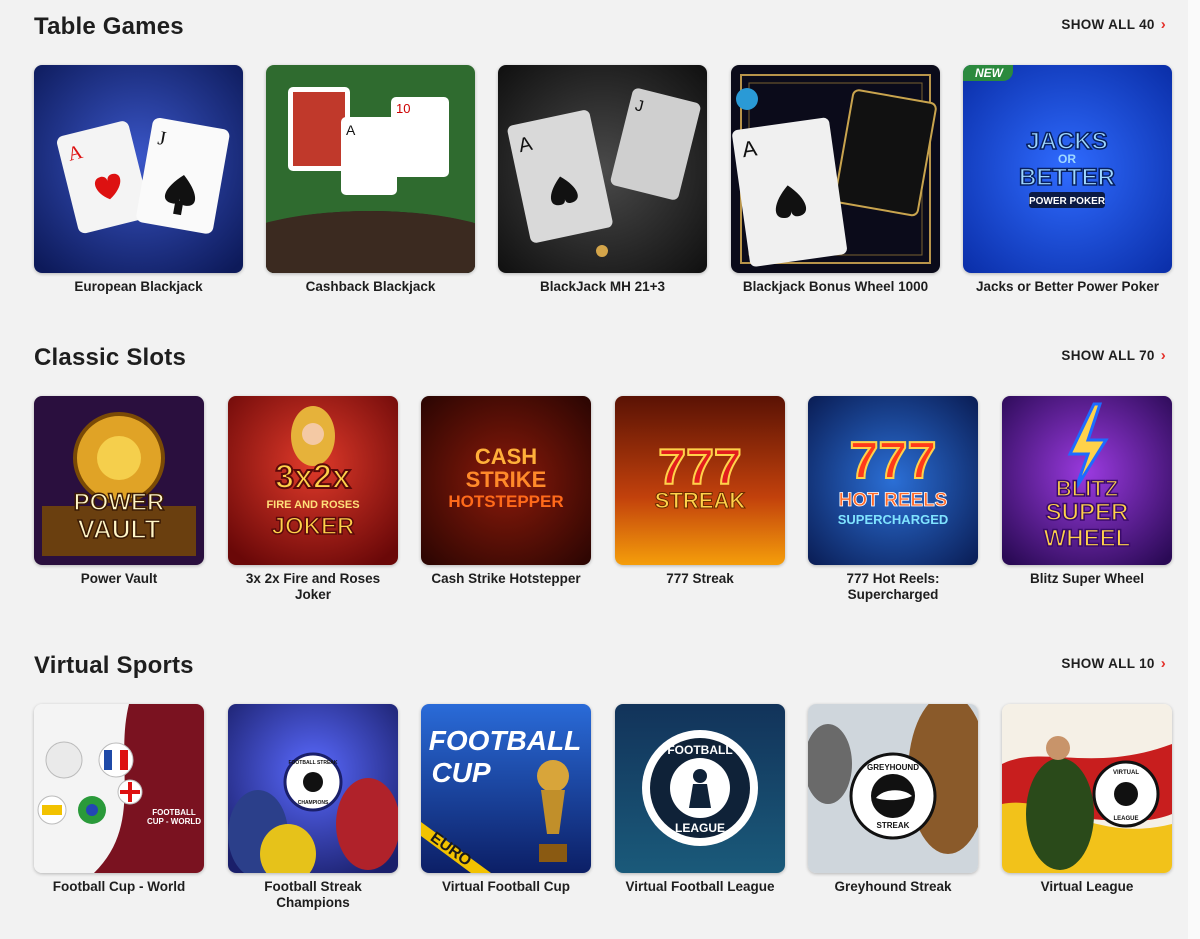  I want to click on art-text: BETTER, so click(1067, 177).